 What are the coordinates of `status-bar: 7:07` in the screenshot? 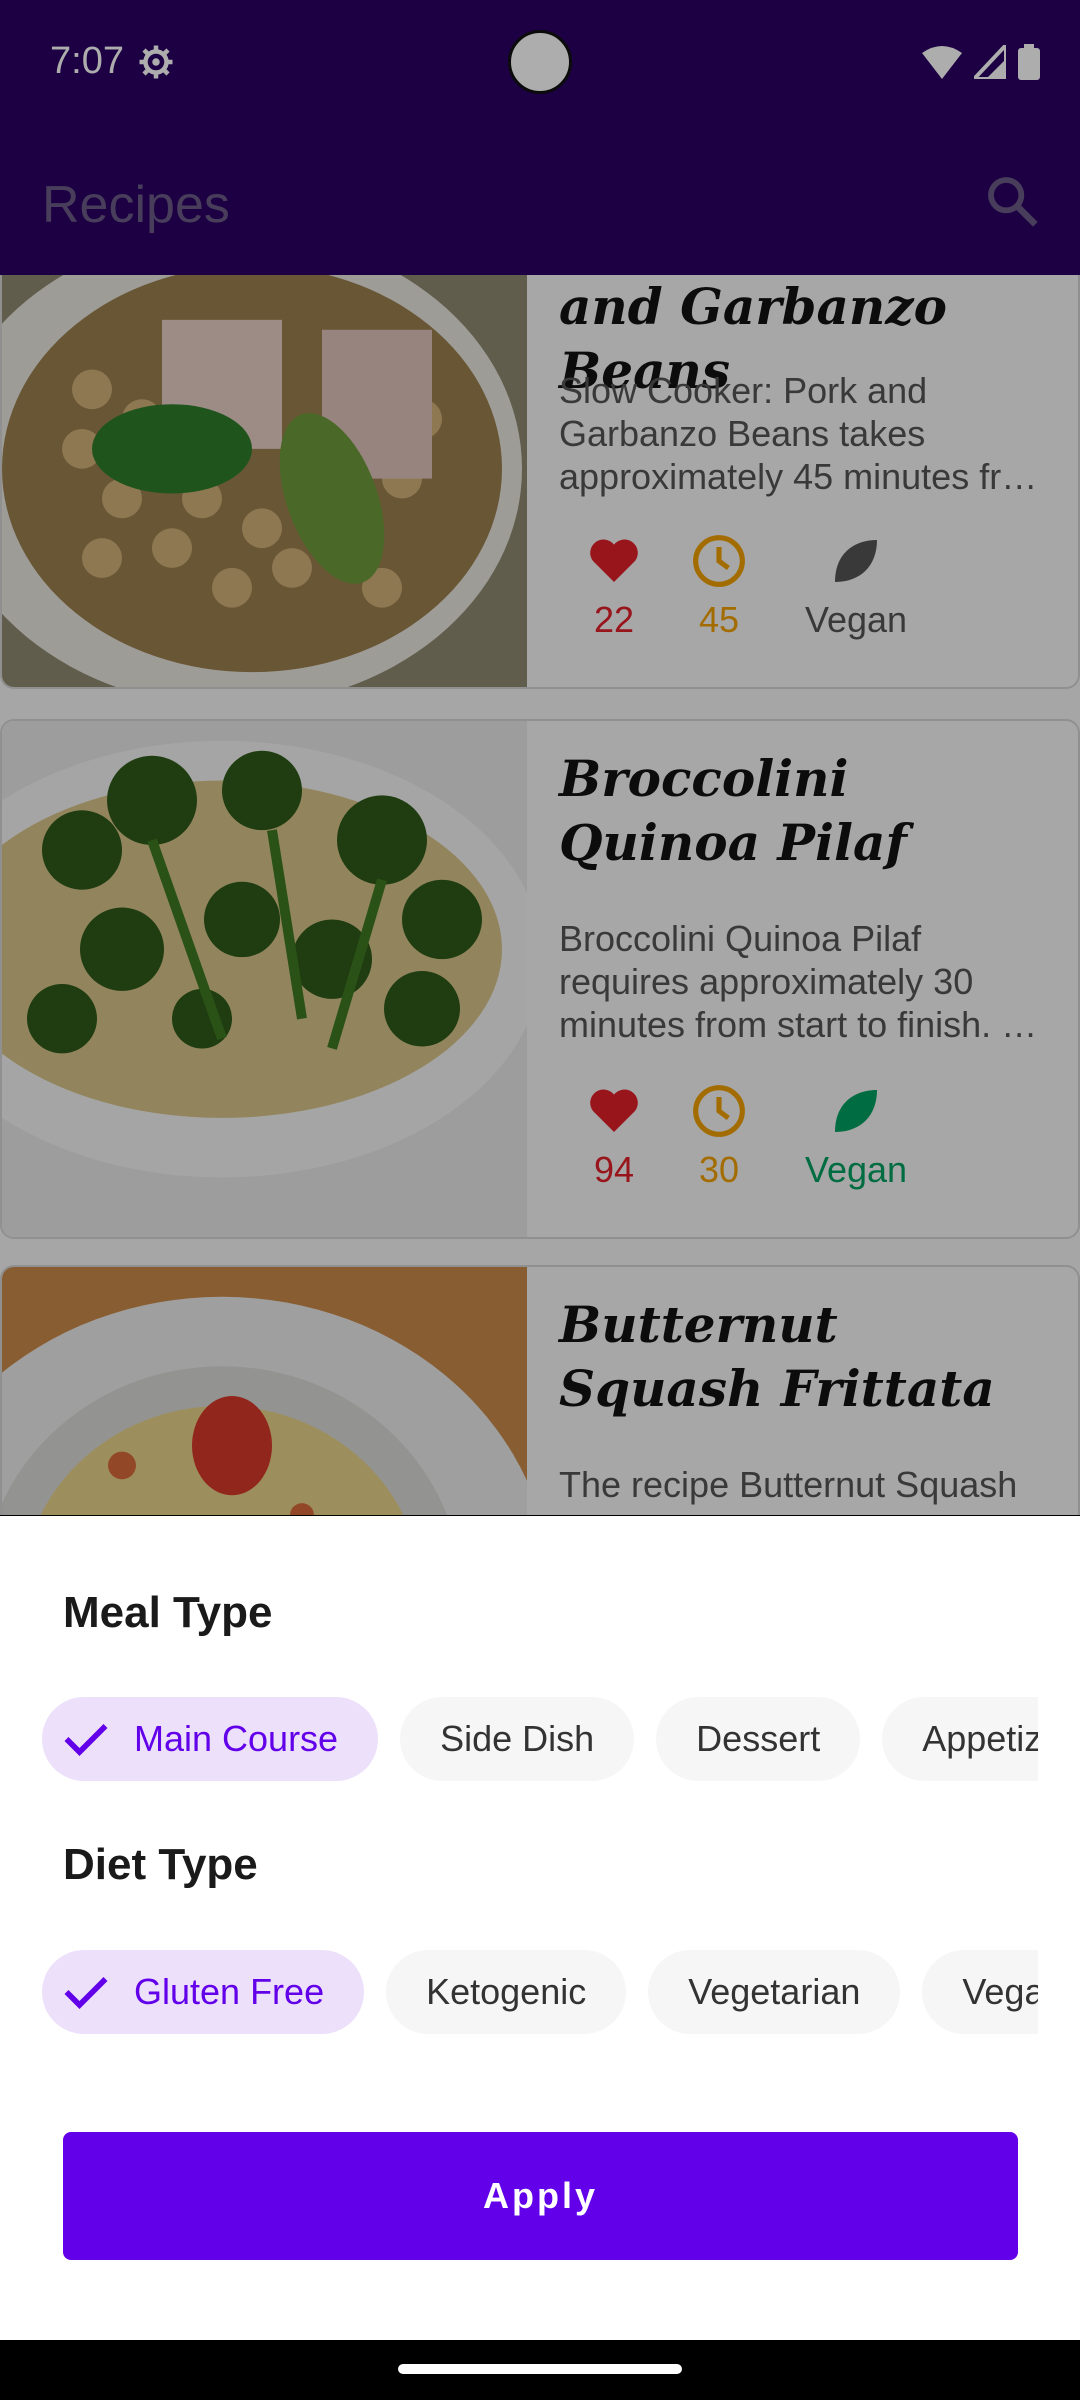 It's located at (540, 62).